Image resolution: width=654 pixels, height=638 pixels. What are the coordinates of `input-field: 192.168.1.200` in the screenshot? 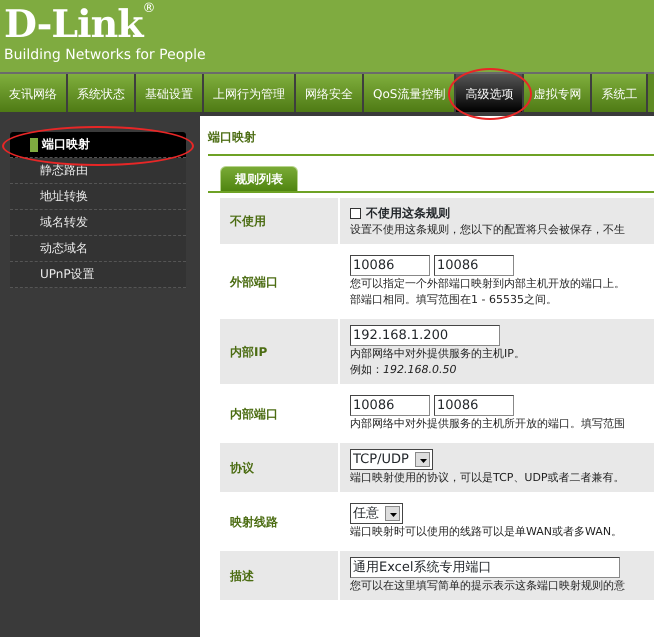 It's located at (425, 335).